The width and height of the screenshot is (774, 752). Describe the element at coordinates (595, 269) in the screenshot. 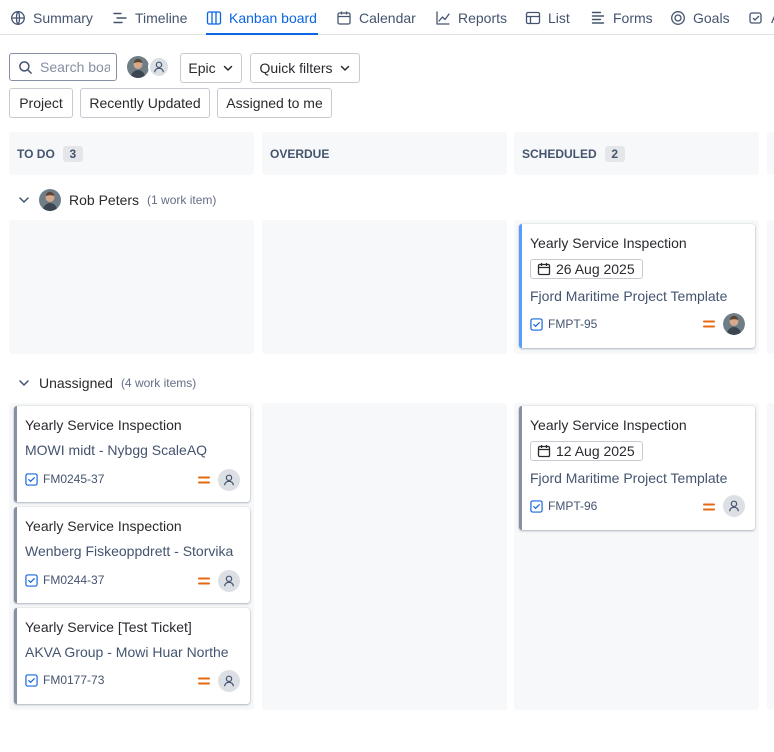

I see `due-date: 26 Aug 2025` at that location.